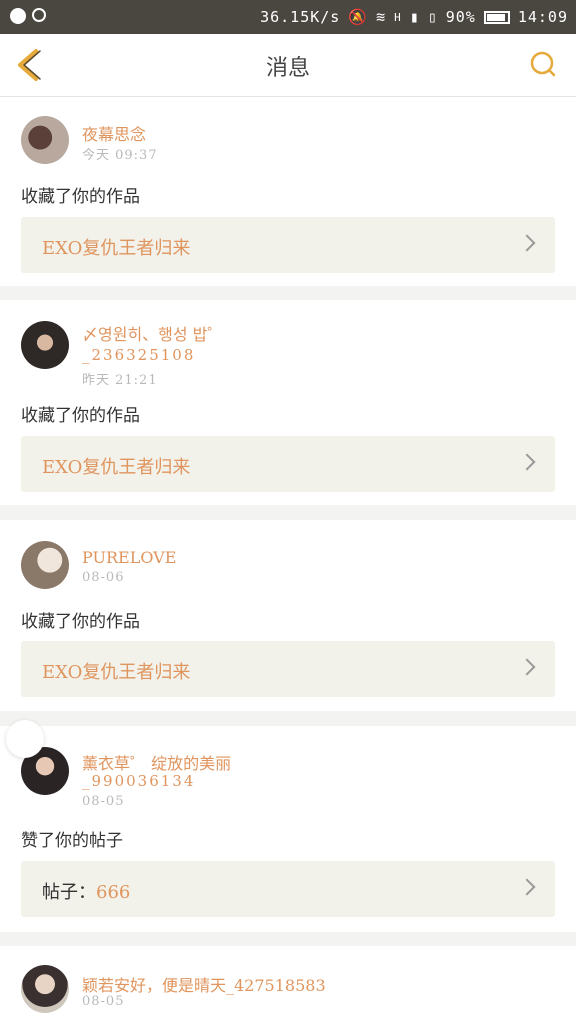  Describe the element at coordinates (358, 17) in the screenshot. I see `mute-icon: 🔕` at that location.